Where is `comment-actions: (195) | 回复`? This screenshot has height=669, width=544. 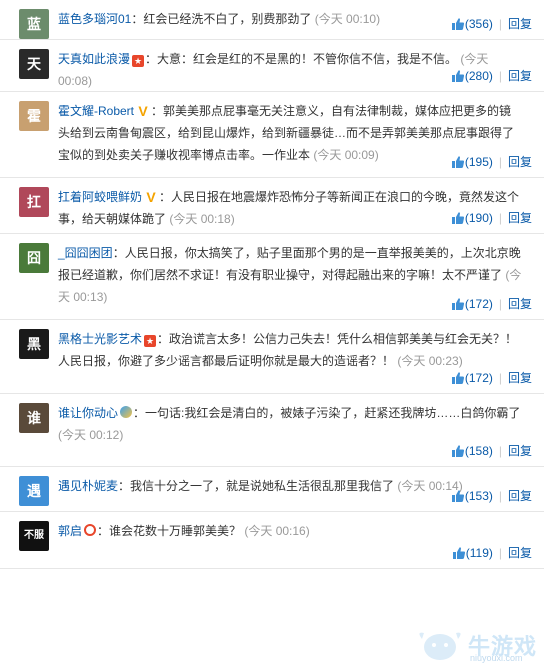
comment-actions: (195) | 回复 is located at coordinates (491, 162).